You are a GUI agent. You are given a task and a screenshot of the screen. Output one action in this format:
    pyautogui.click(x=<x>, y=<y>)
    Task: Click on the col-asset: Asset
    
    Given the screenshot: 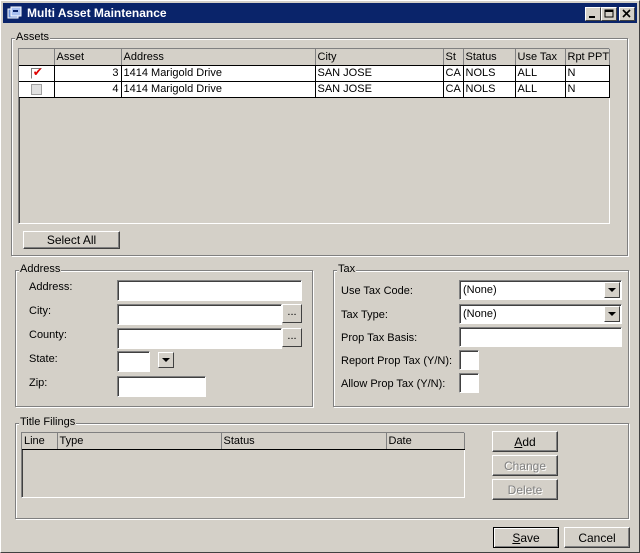 What is the action you would take?
    pyautogui.click(x=88, y=57)
    